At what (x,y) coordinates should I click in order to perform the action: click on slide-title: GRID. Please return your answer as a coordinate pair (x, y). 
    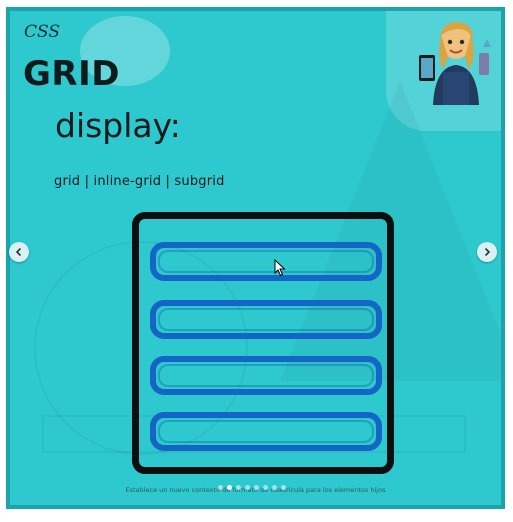
    Looking at the image, I should click on (71, 74).